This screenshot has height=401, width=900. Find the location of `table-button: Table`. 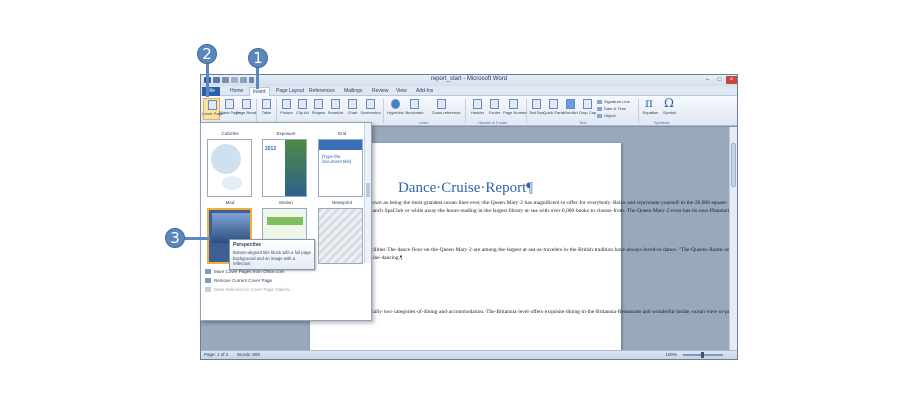

table-button: Table is located at coordinates (266, 109).